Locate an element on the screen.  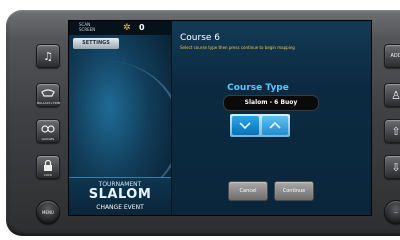
arrow-down-icon: ⇩ is located at coordinates (395, 167).